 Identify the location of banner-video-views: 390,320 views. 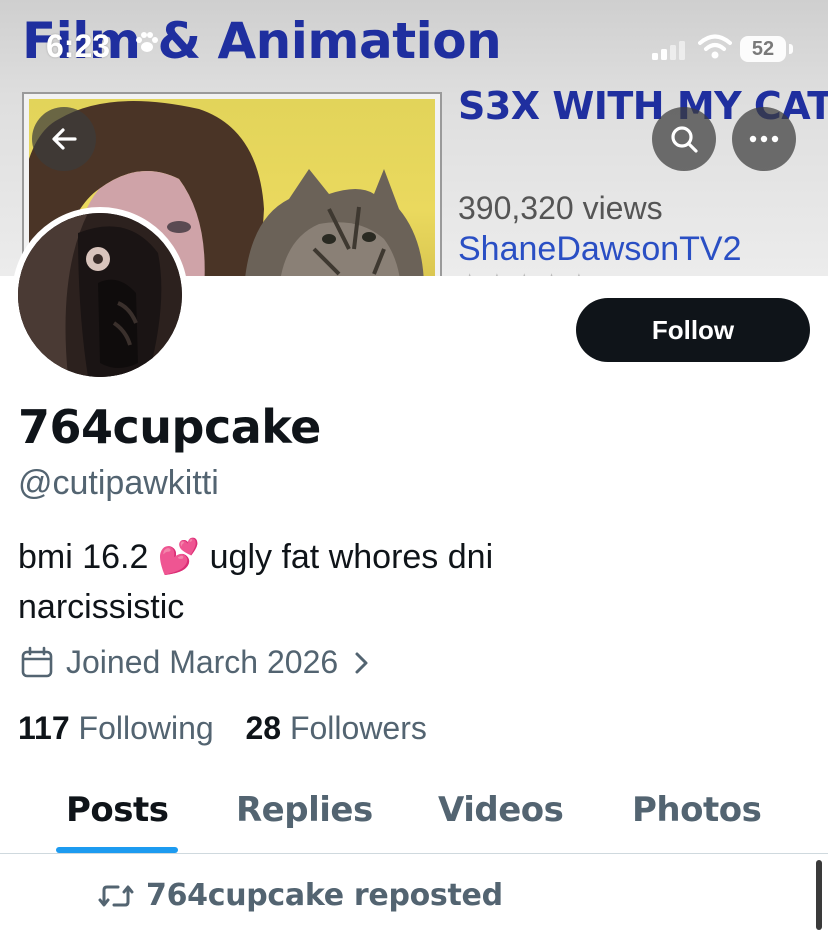
(560, 208).